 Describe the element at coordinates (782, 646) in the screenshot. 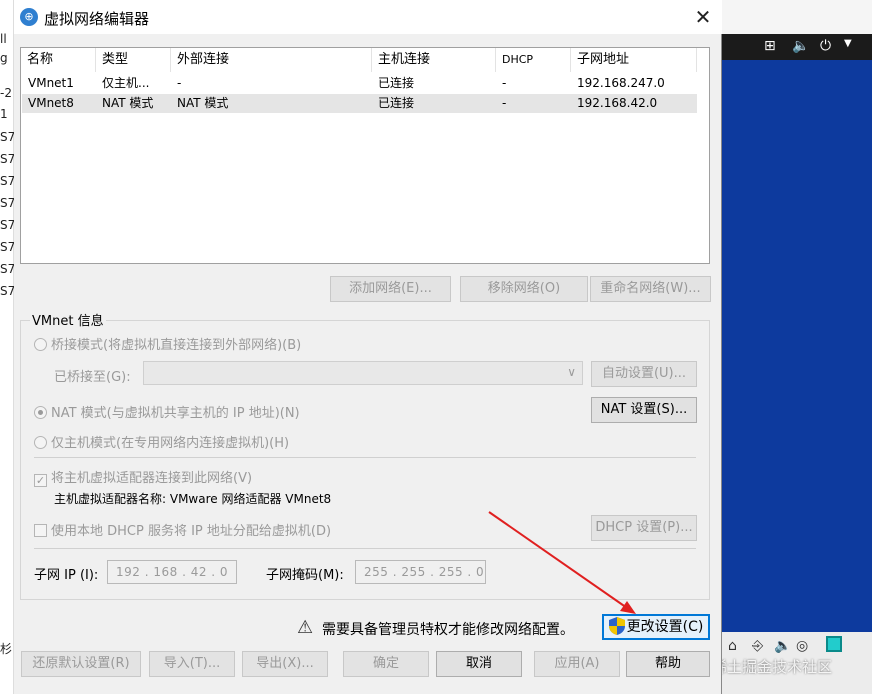

I see `sound-icon: 🔈` at that location.